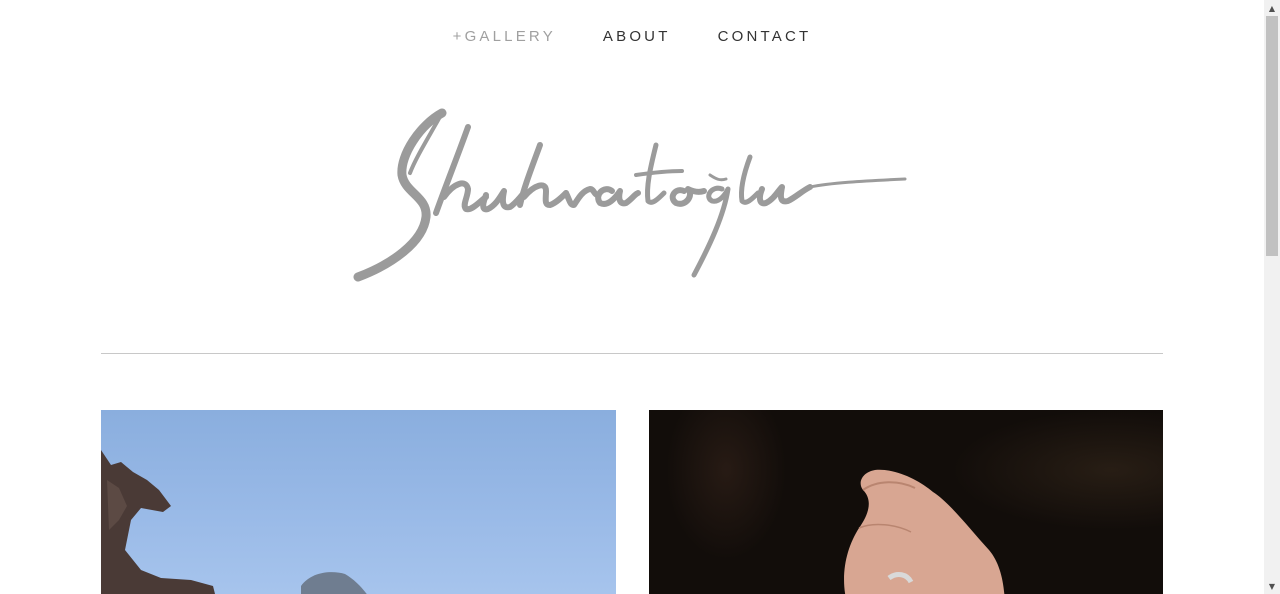 This screenshot has height=594, width=1280. What do you see at coordinates (632, 353) in the screenshot?
I see `header-divider` at bounding box center [632, 353].